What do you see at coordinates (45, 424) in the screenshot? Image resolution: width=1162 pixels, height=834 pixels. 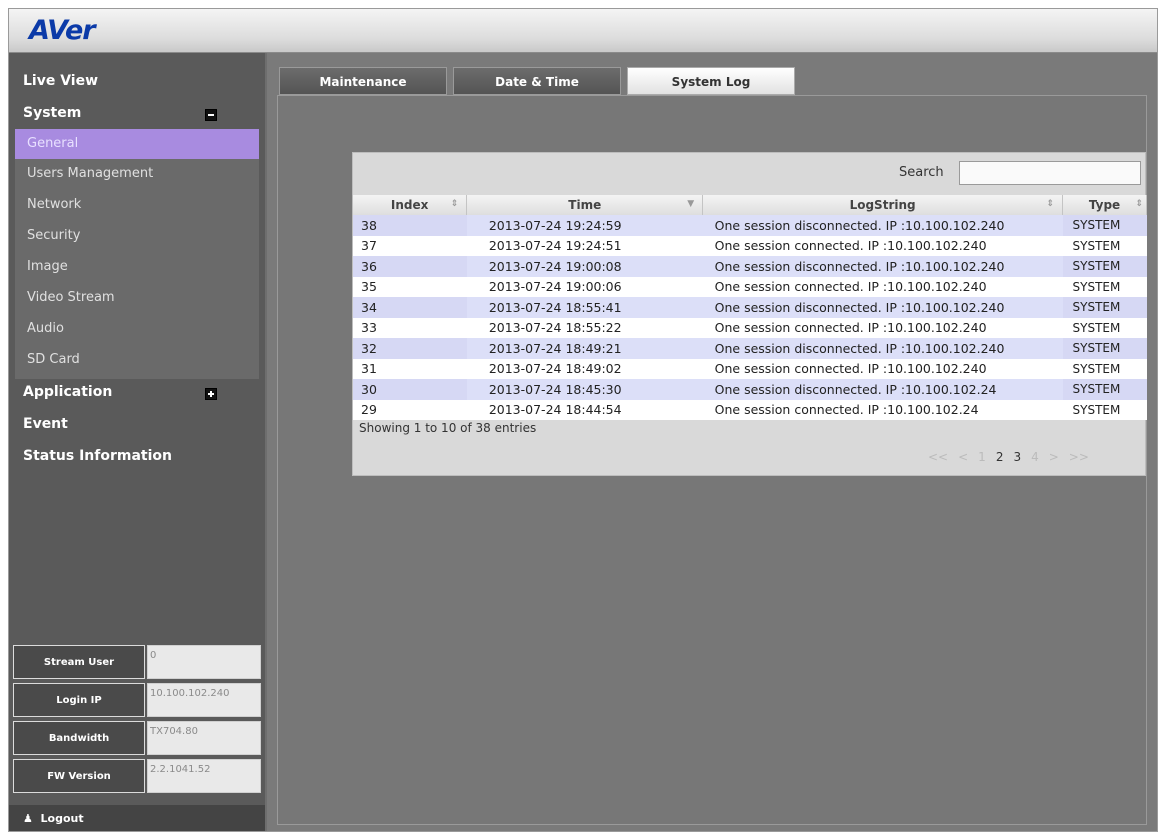 I see `nav-event: Event` at bounding box center [45, 424].